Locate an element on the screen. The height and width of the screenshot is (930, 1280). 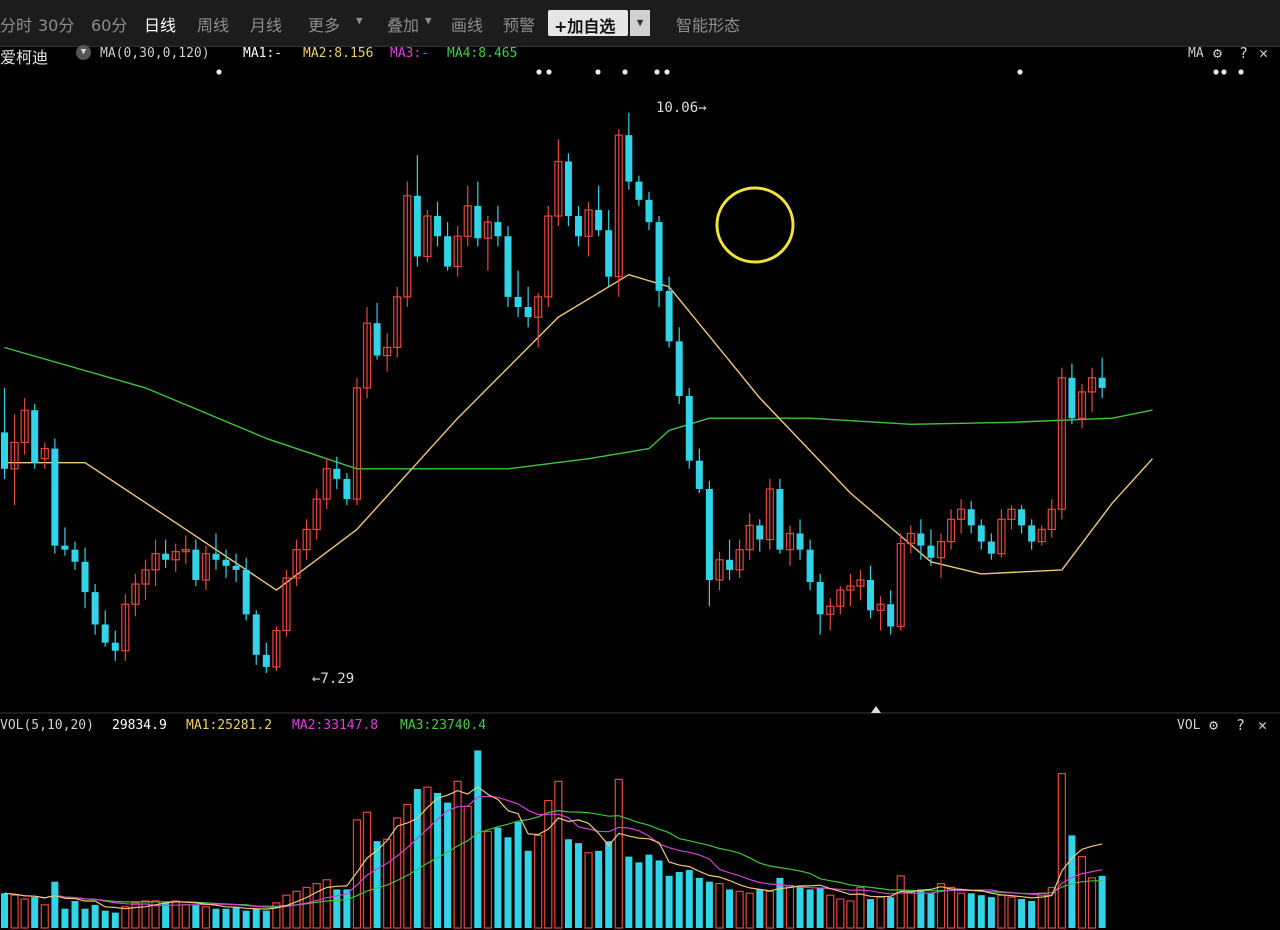
tab-9: 预警 is located at coordinates (519, 24).